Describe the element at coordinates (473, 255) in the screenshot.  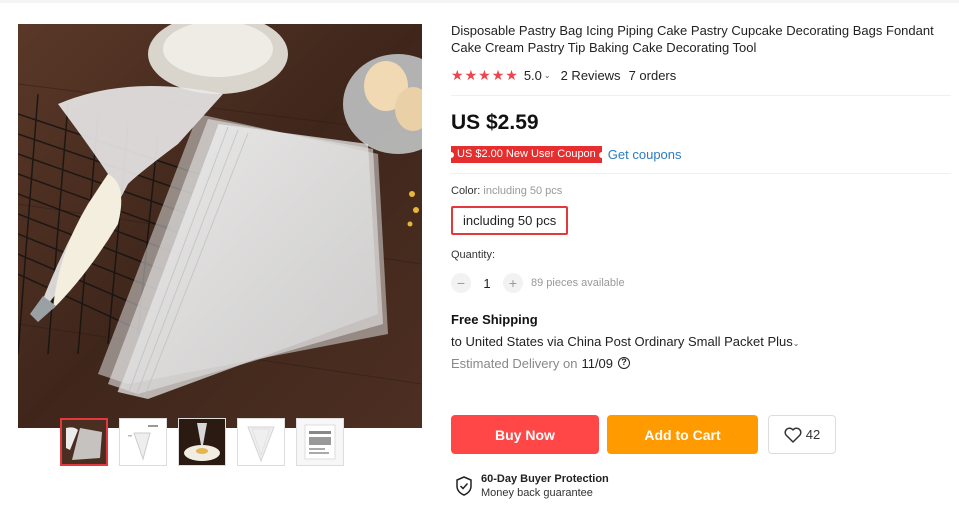
I see `quantity-label: Quantity:` at that location.